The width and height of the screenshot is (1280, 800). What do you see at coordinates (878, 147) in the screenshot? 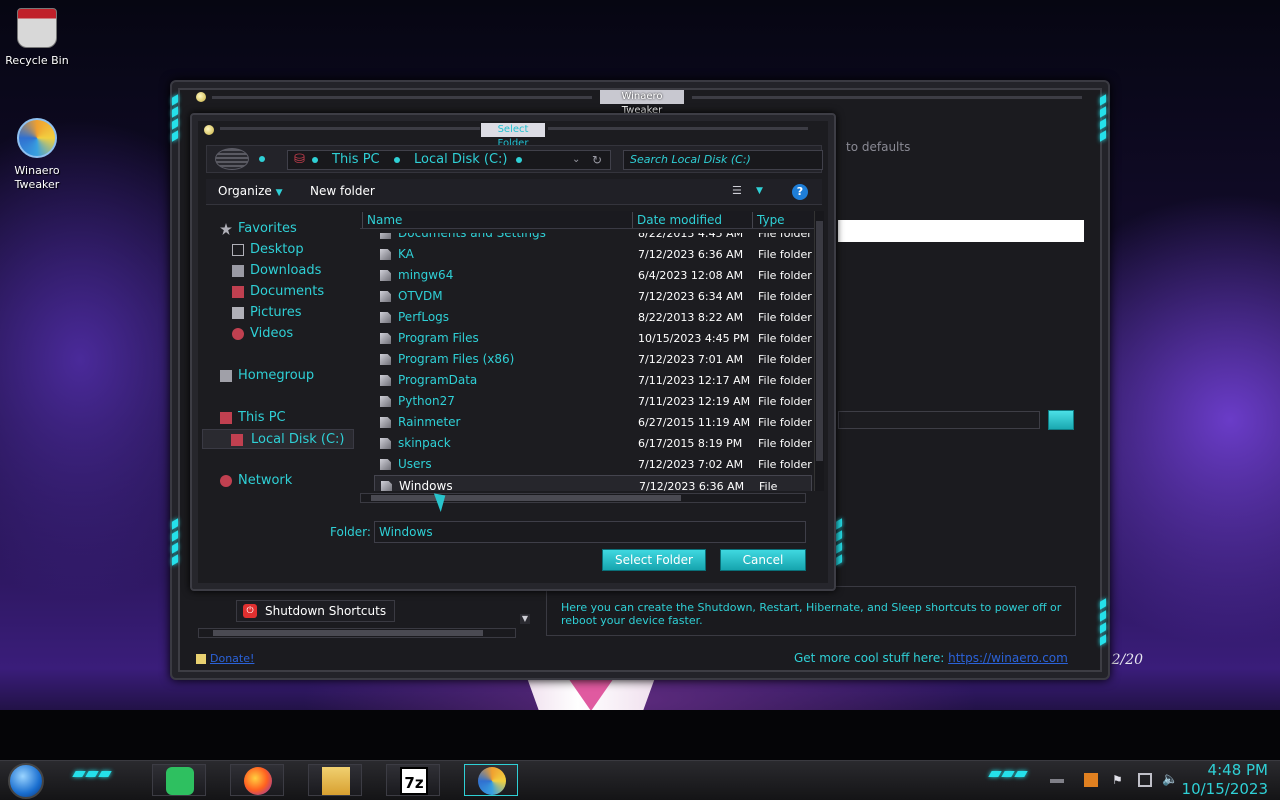
I see `reset-to-defaults-link: to defaults` at bounding box center [878, 147].